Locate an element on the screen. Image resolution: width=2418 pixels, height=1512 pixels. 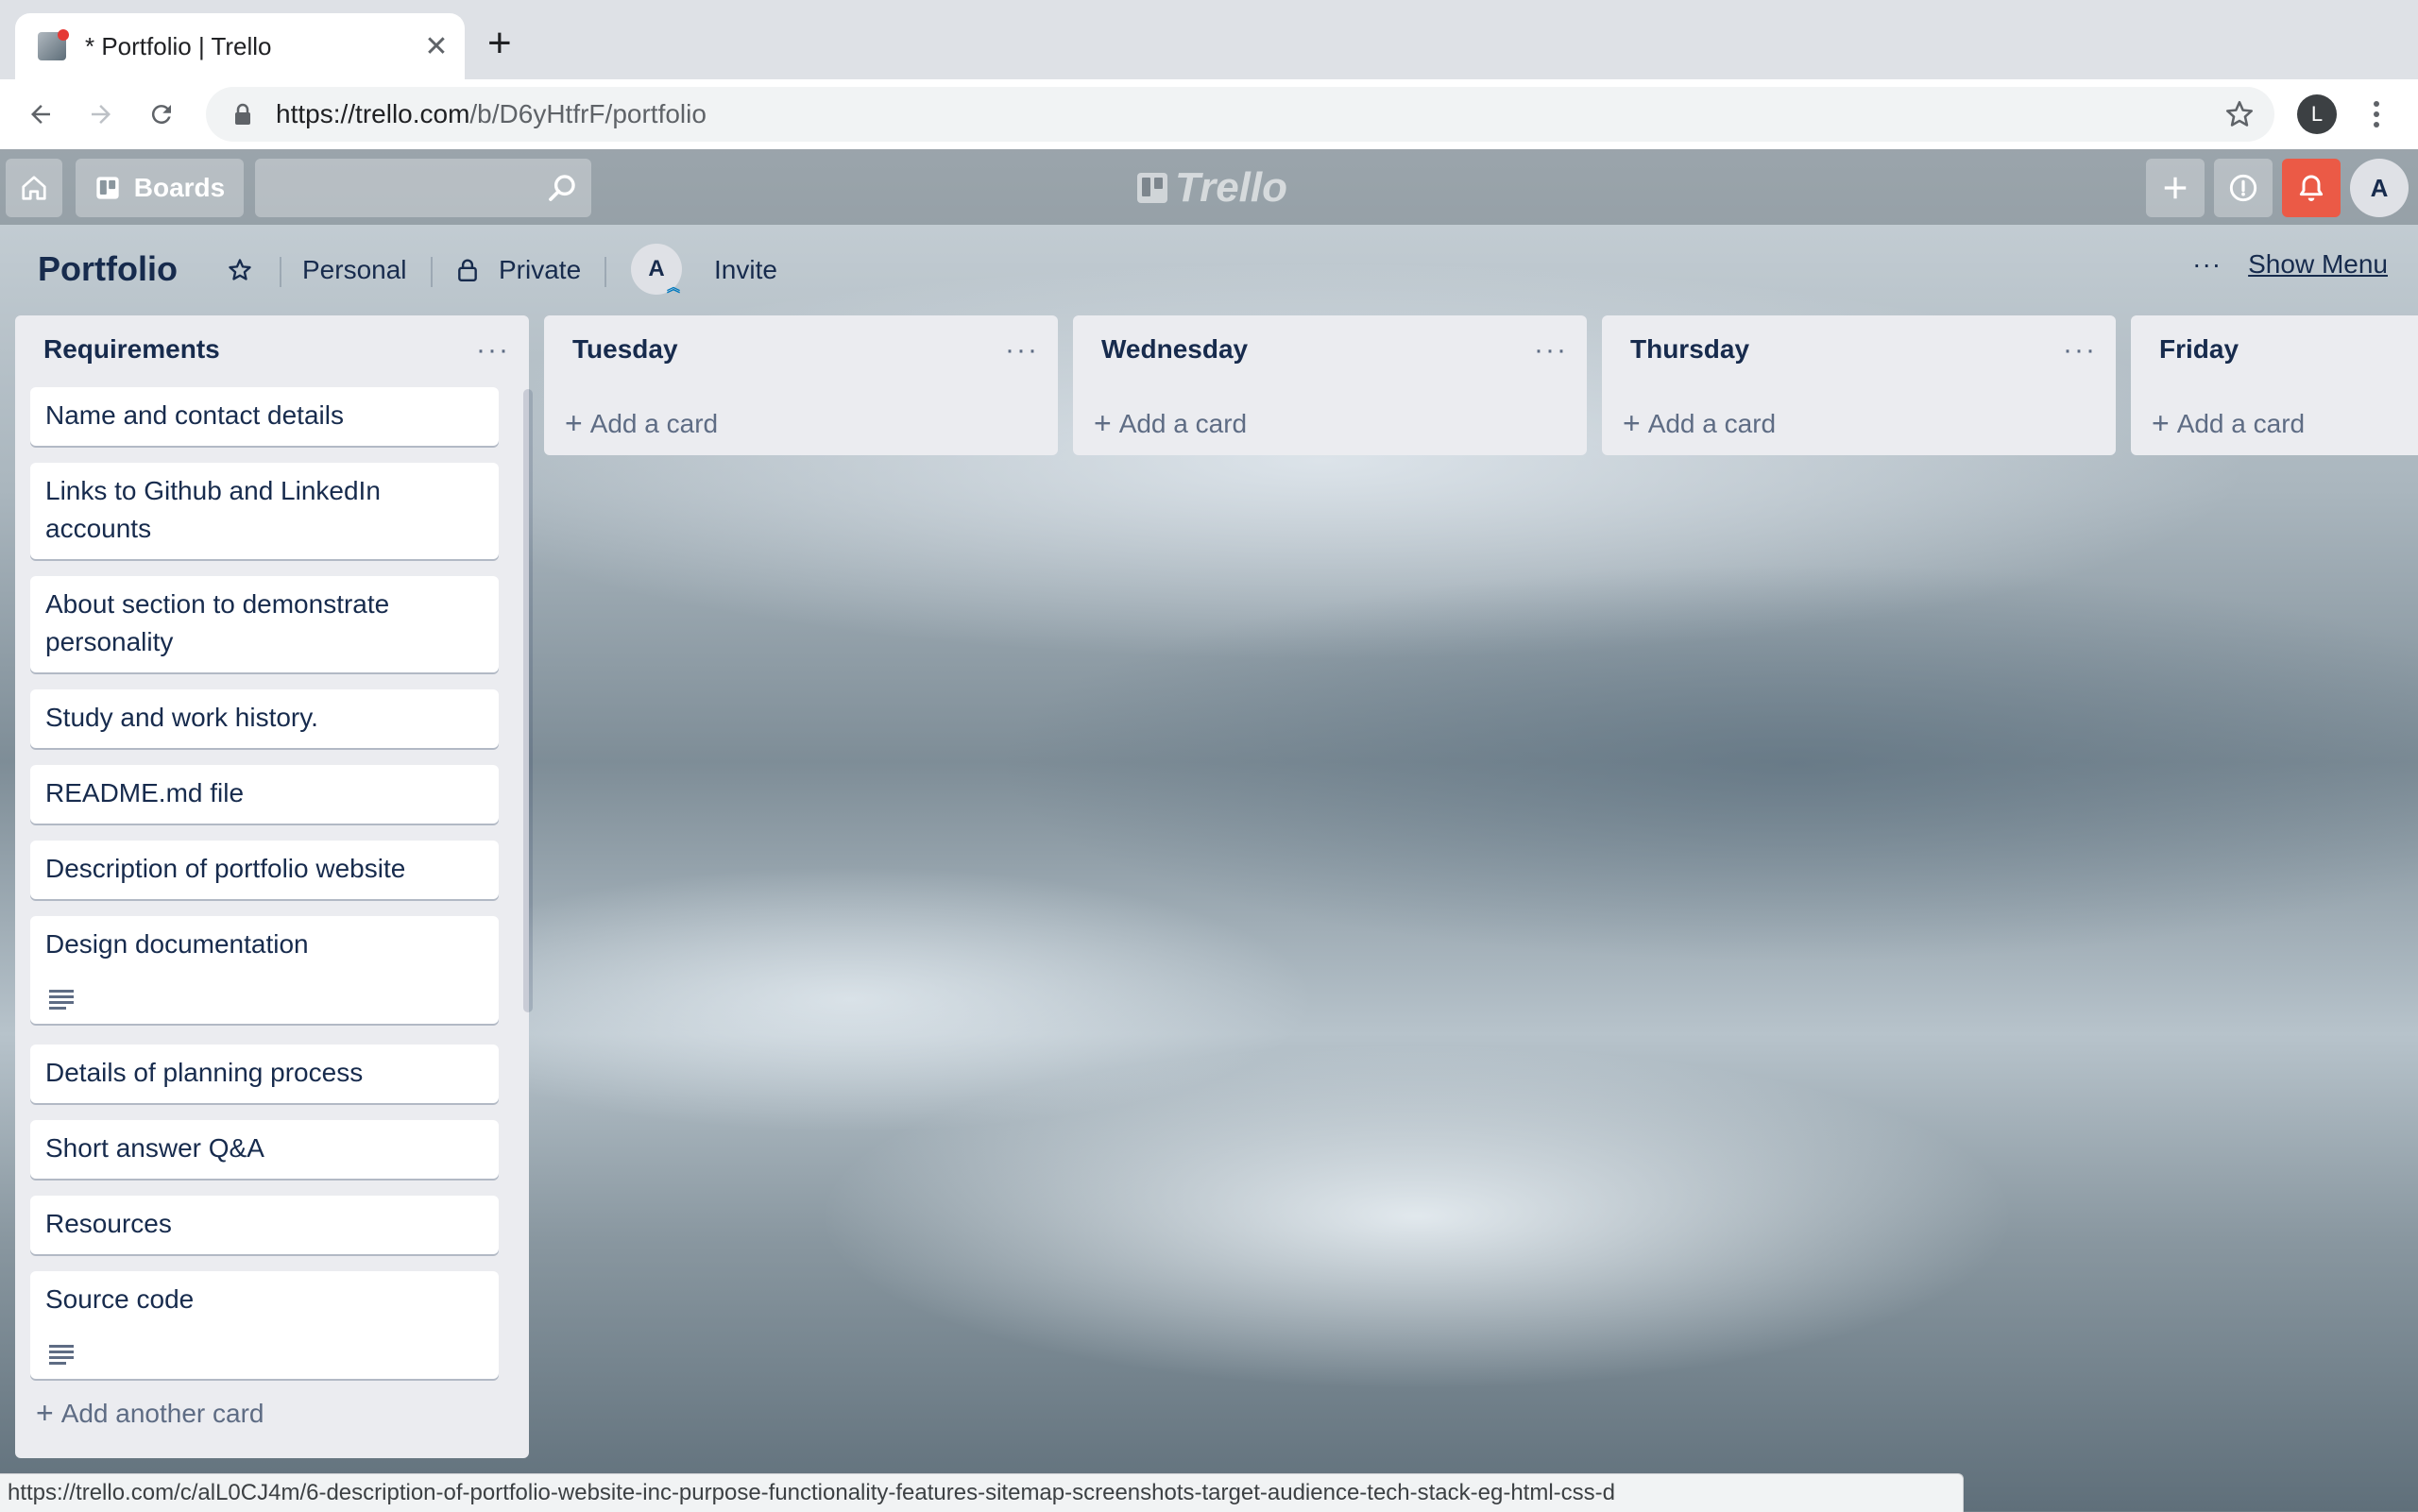
notifications-button is located at coordinates (2311, 188).